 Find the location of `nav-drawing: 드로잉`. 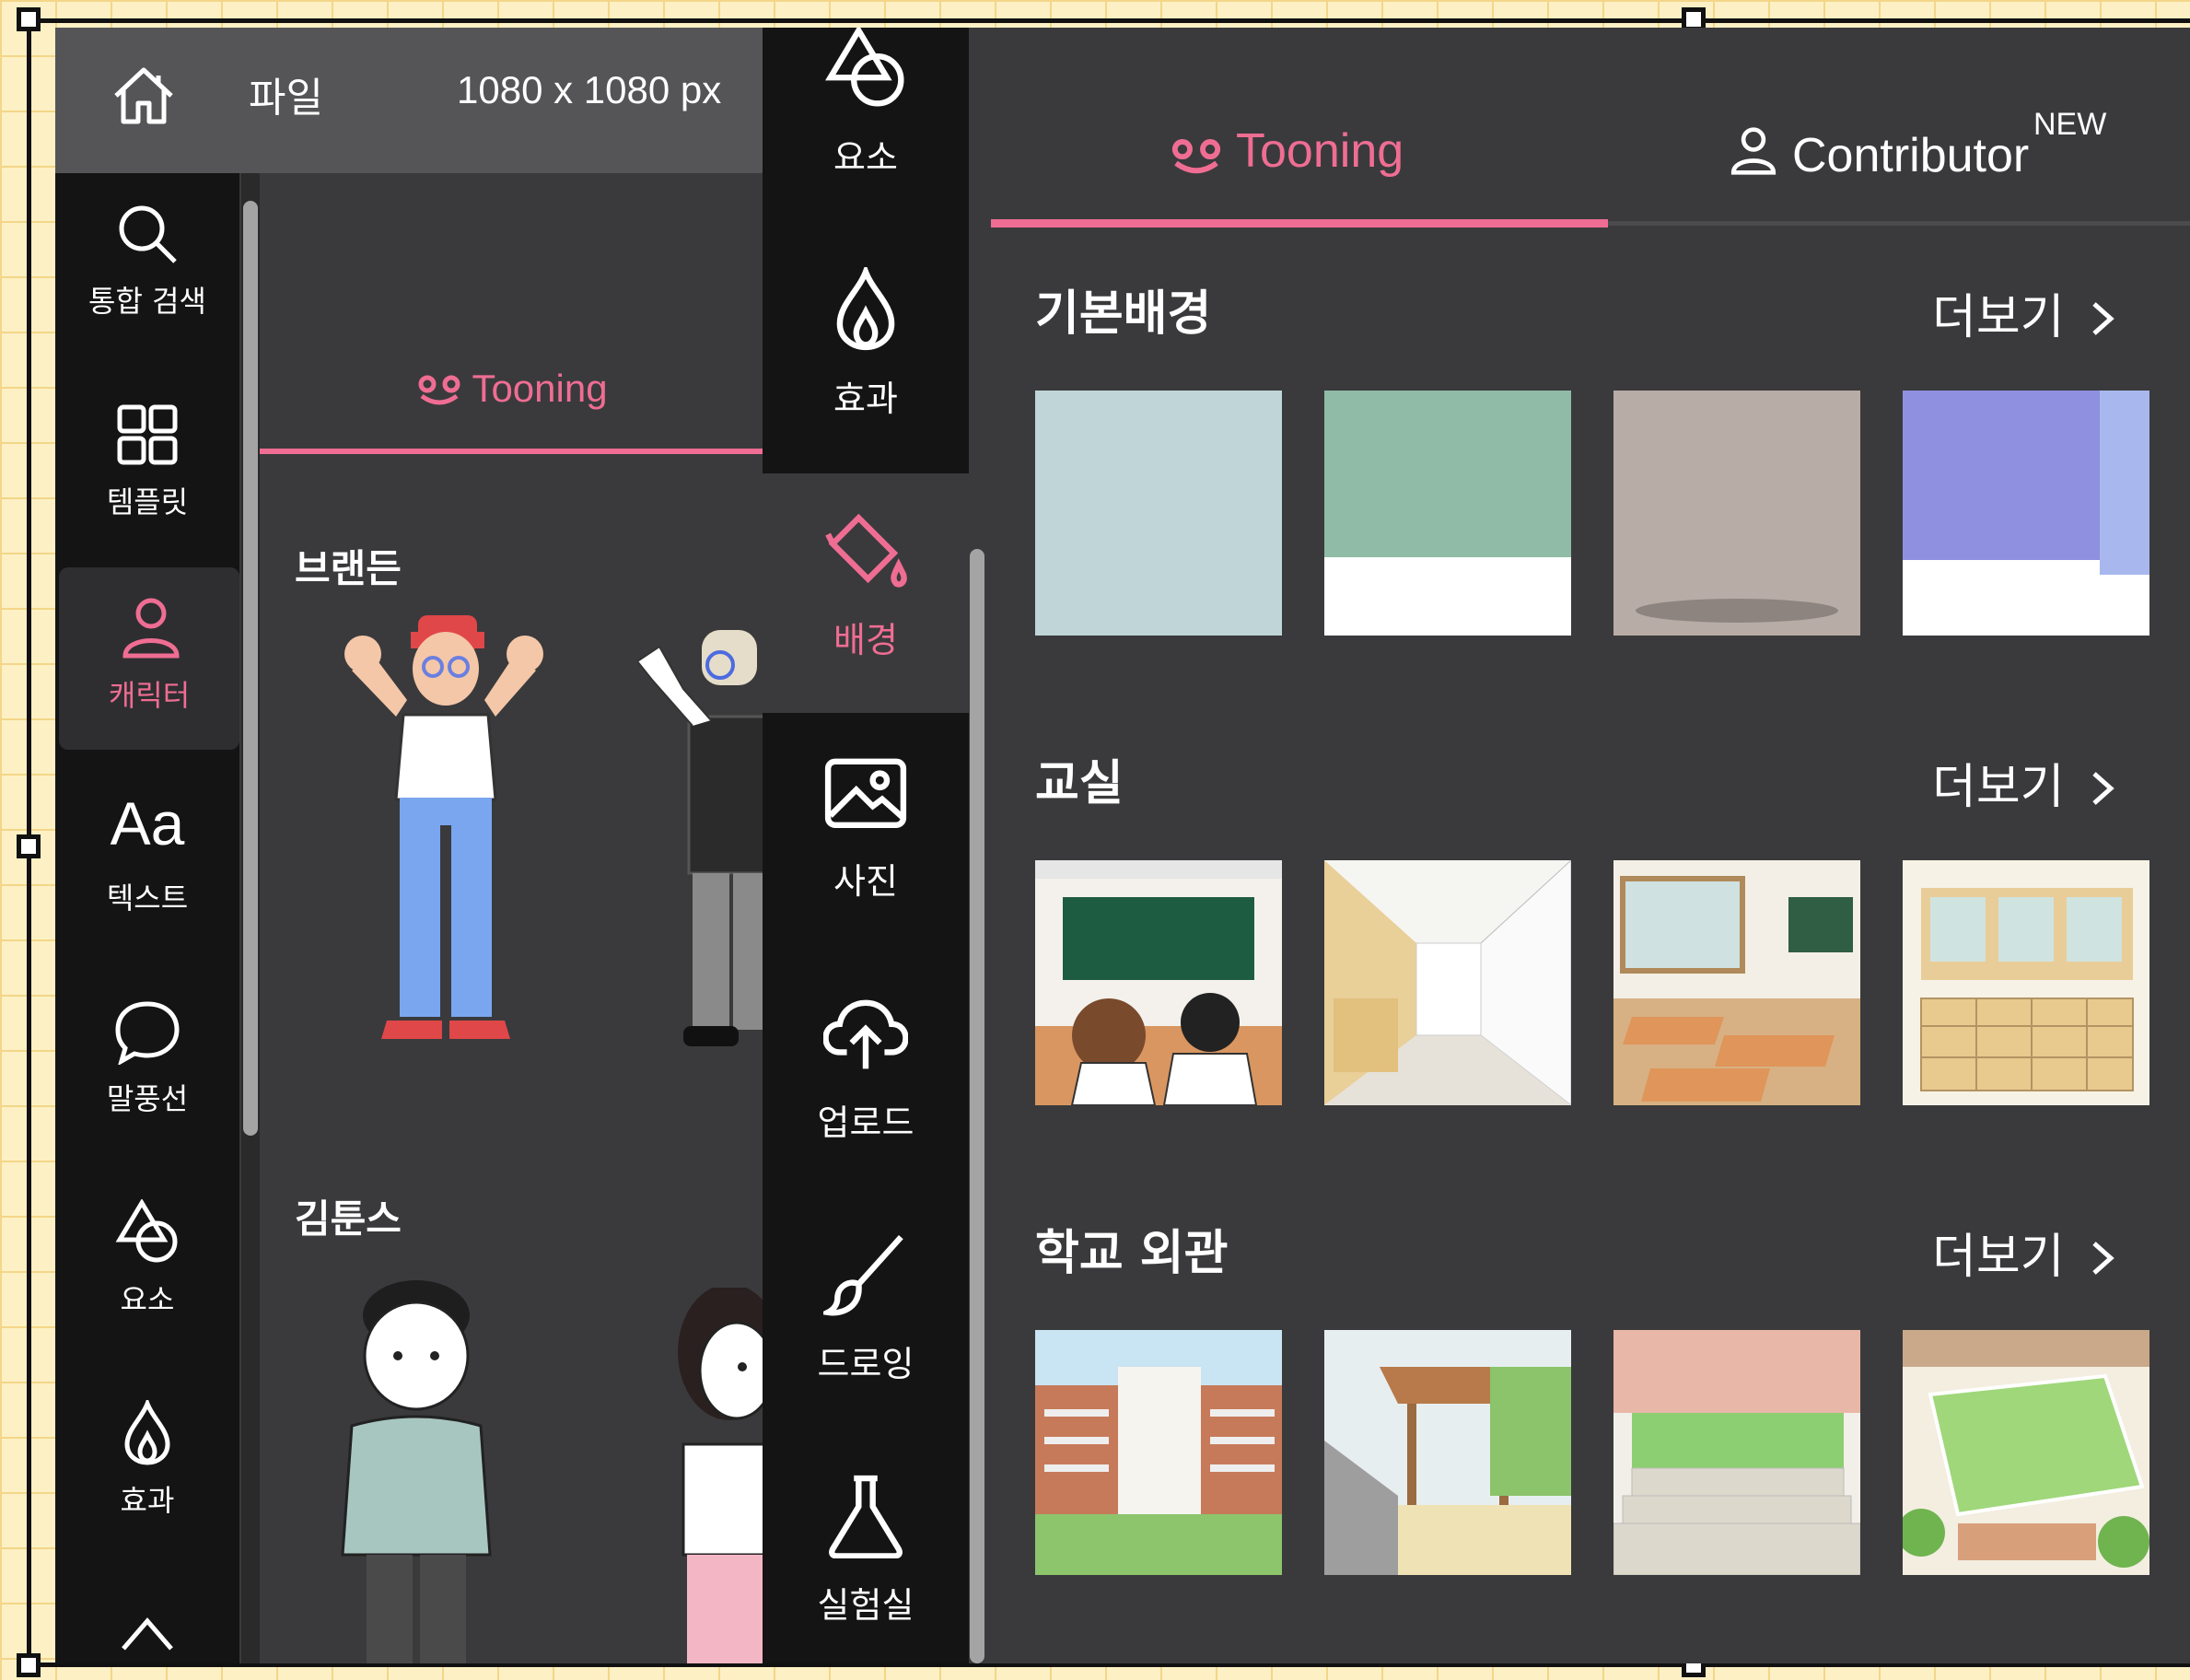

nav-drawing: 드로잉 is located at coordinates (866, 1317).